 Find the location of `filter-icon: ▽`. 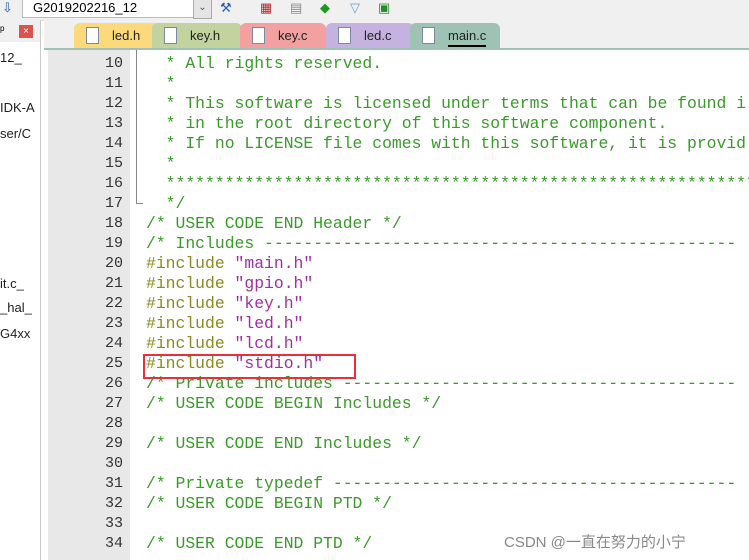

filter-icon: ▽ is located at coordinates (355, 8).